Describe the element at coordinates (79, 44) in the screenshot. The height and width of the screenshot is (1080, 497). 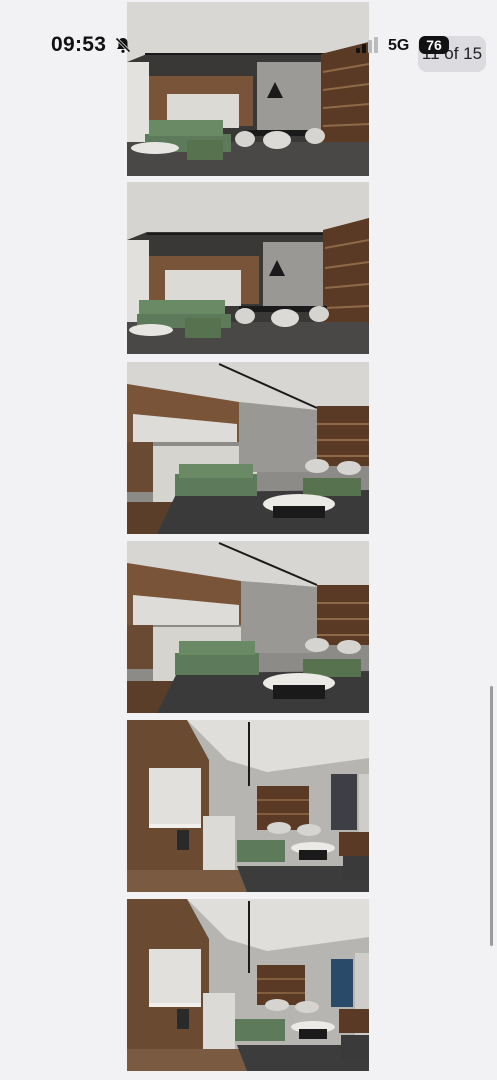
I see `status-time: 09:53` at that location.